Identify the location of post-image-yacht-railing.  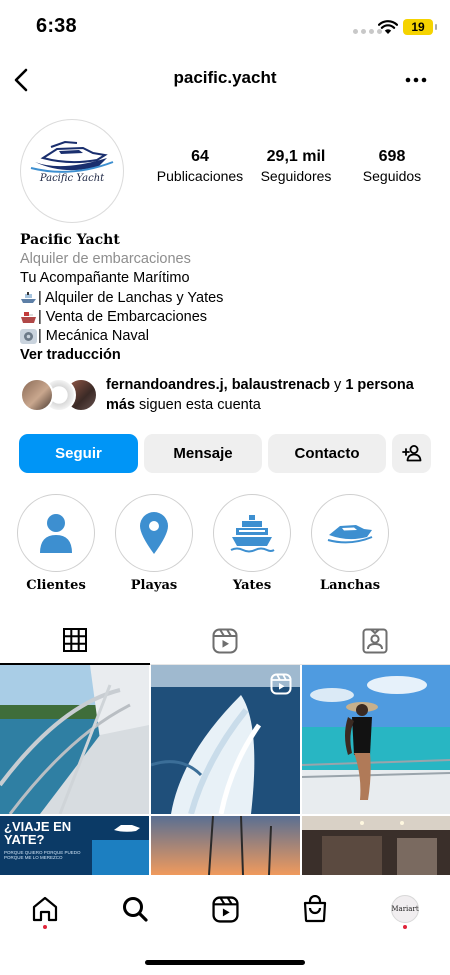
(74, 739).